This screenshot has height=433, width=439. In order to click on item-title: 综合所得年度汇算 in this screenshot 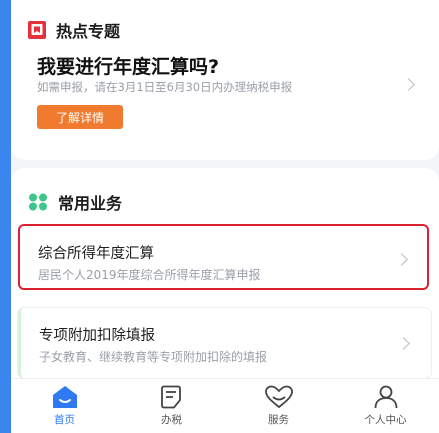, I will do `click(96, 254)`.